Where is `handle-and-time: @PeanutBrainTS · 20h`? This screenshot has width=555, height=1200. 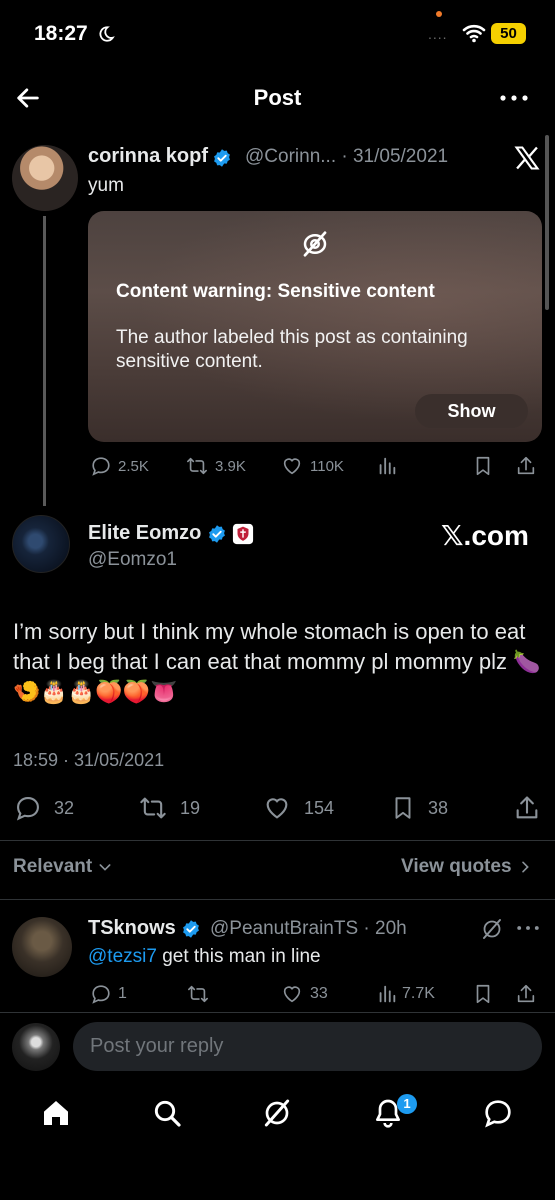 handle-and-time: @PeanutBrainTS · 20h is located at coordinates (308, 928).